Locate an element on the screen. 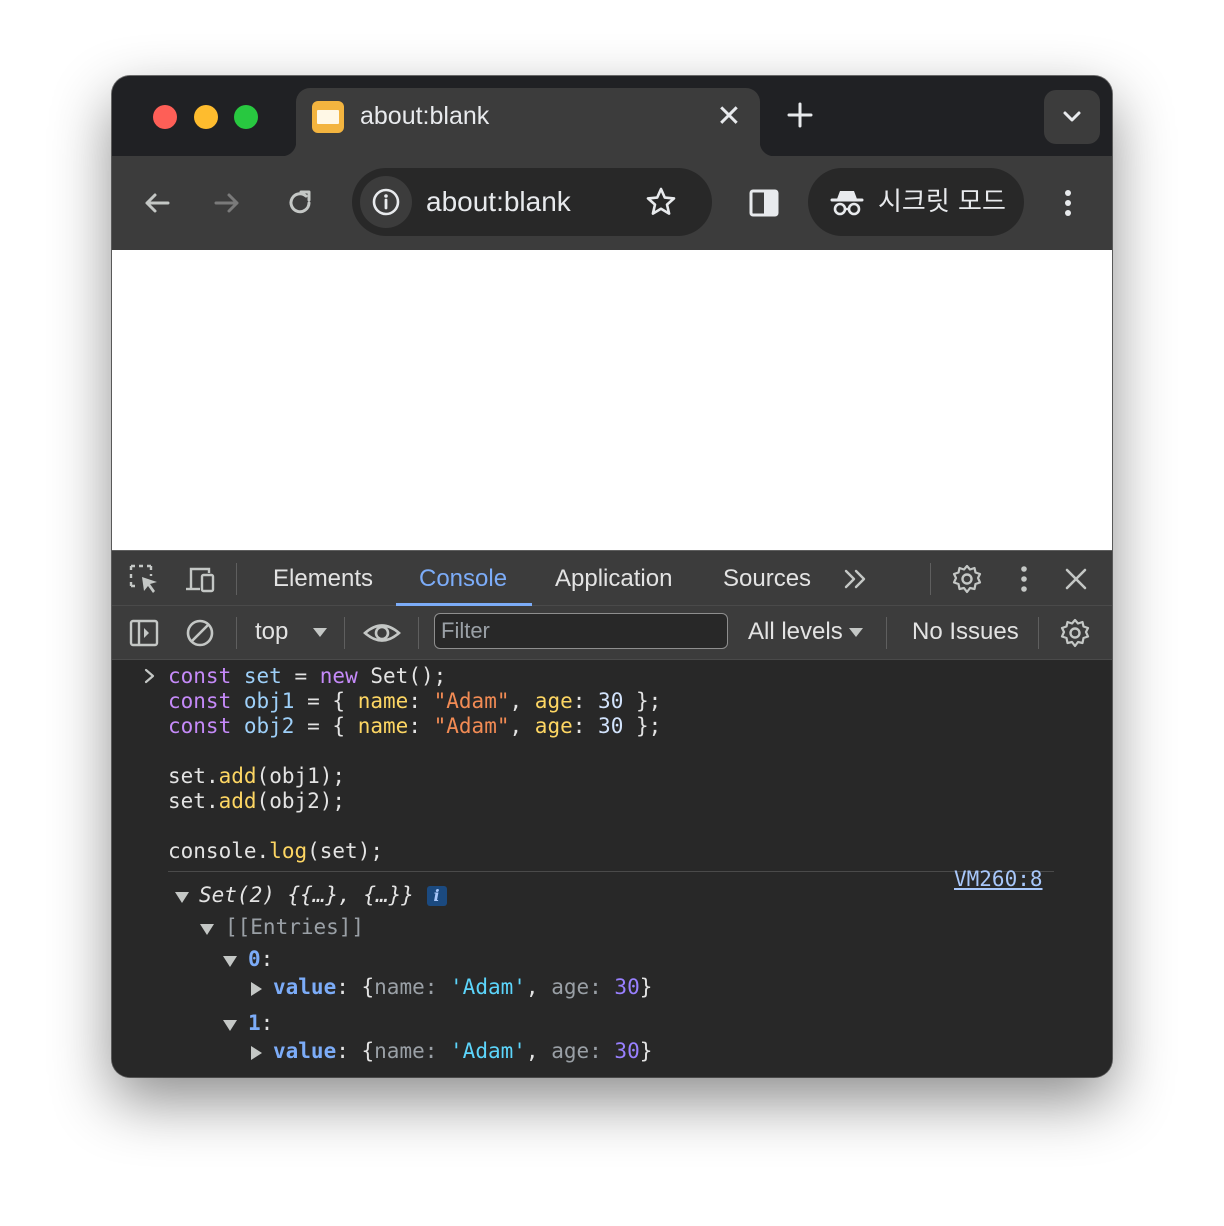 The width and height of the screenshot is (1224, 1226). console-settings-gear-icon is located at coordinates (1075, 633).